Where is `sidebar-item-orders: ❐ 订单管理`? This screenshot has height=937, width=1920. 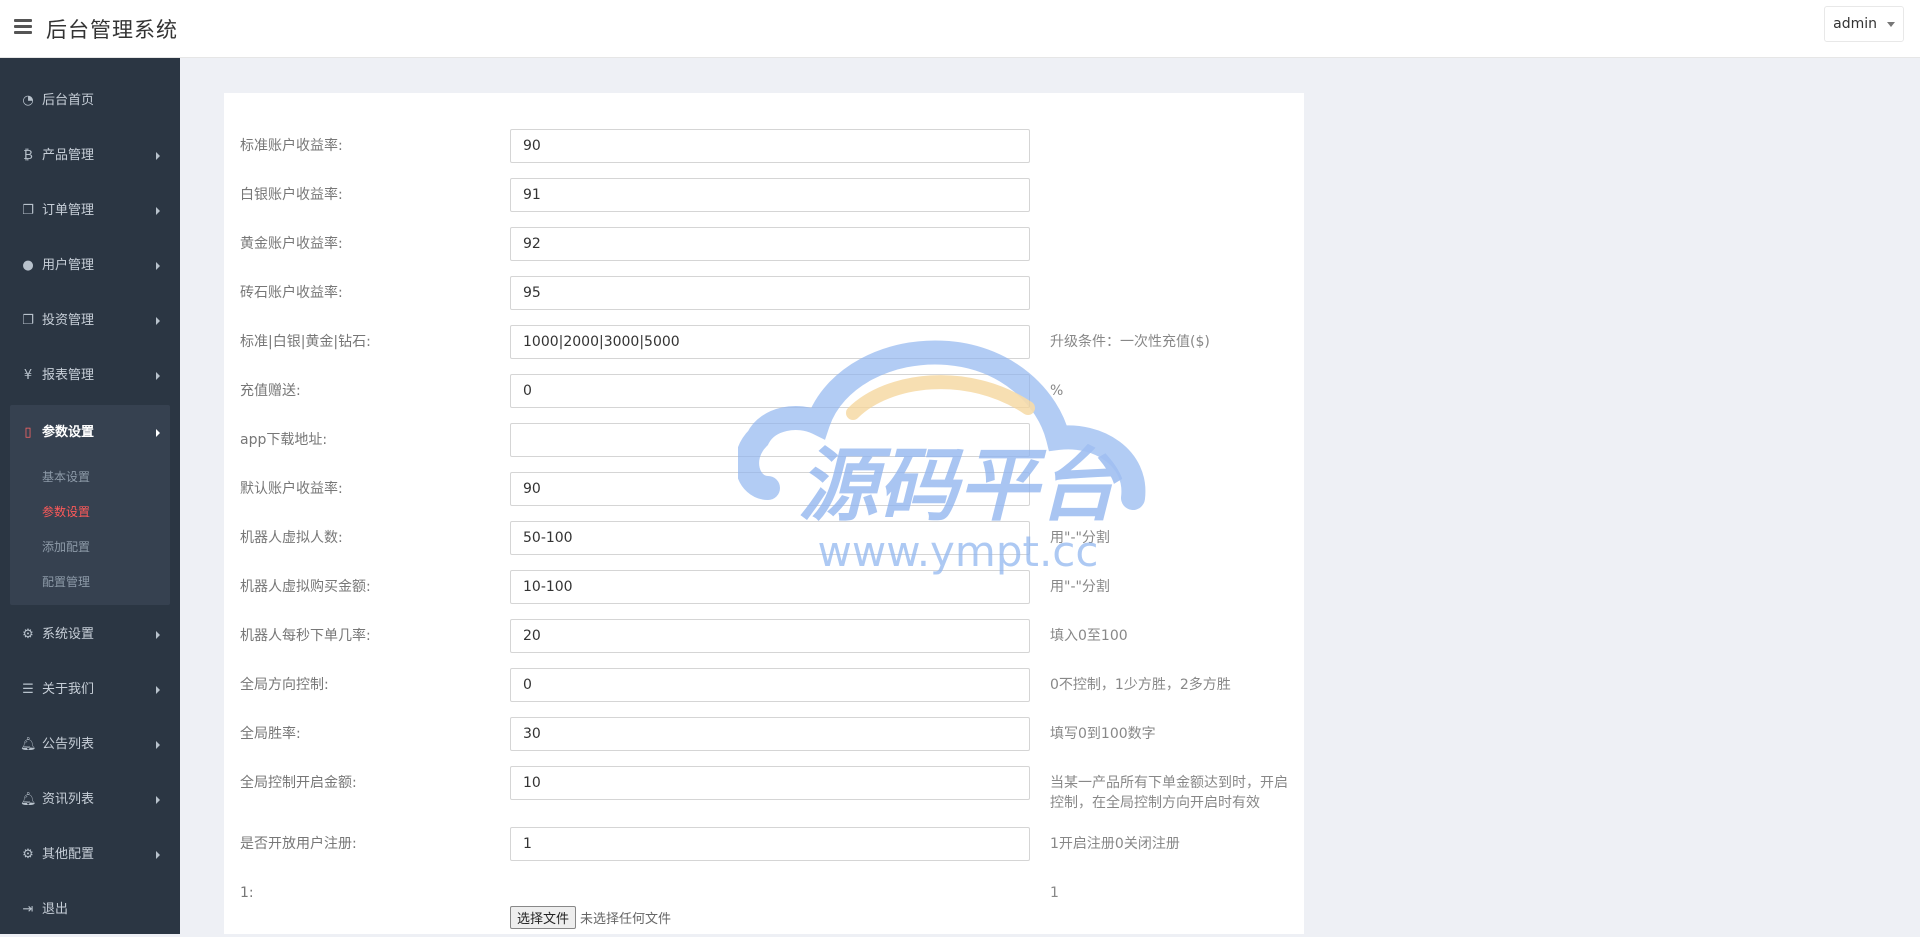
sidebar-item-orders: ❐ 订单管理 is located at coordinates (90, 210).